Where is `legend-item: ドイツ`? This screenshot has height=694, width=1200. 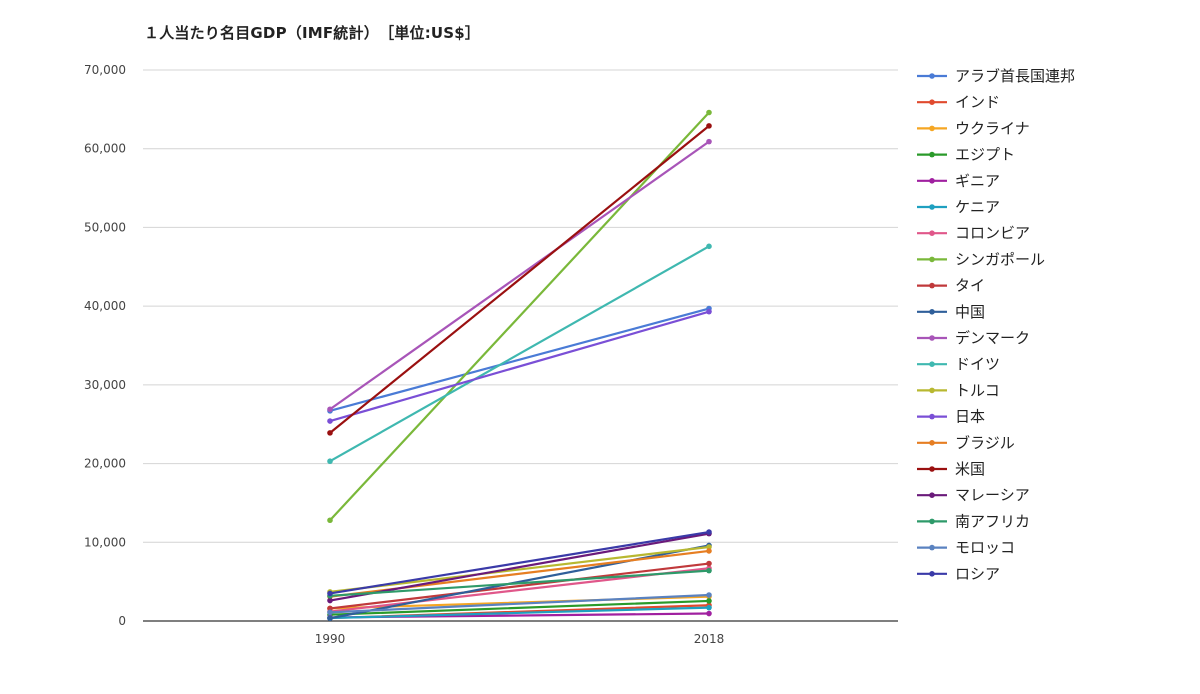 legend-item: ドイツ is located at coordinates (958, 364).